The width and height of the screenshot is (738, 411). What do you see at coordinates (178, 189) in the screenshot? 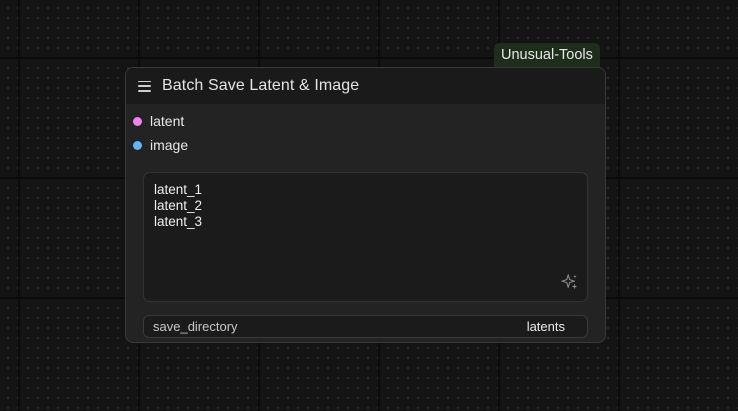
I see `textarea-line: latent_1` at bounding box center [178, 189].